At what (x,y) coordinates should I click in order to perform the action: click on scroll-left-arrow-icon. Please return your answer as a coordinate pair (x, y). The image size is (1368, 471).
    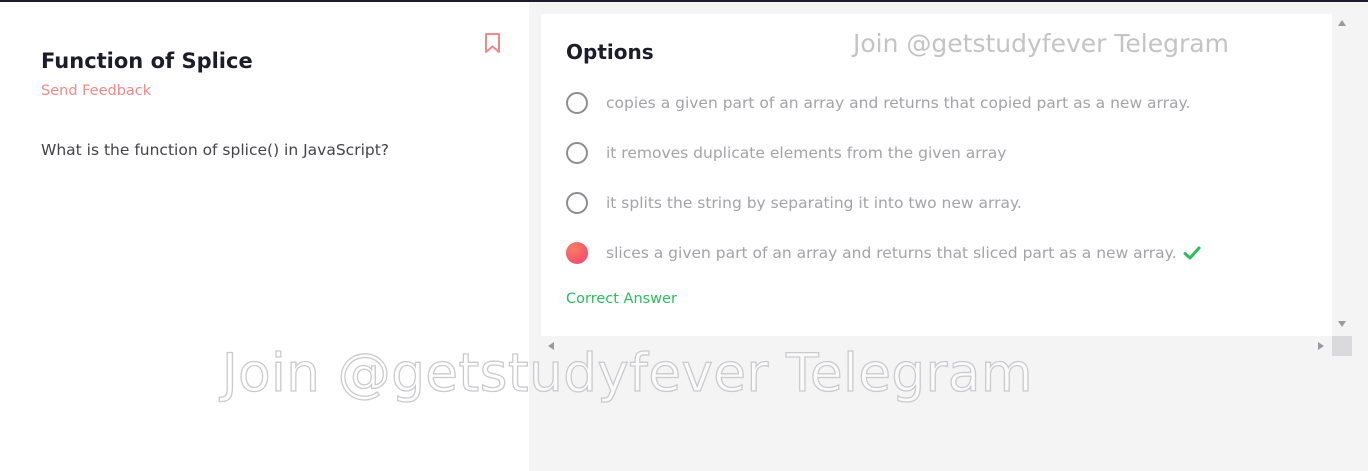
    Looking at the image, I should click on (551, 346).